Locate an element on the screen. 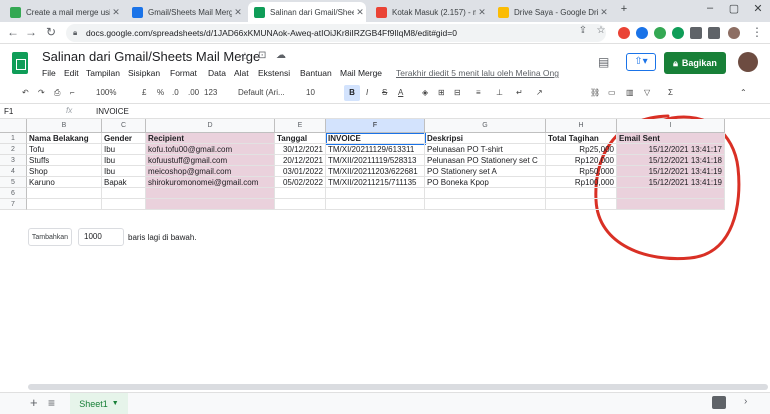  column-header-d: D is located at coordinates (210, 126).